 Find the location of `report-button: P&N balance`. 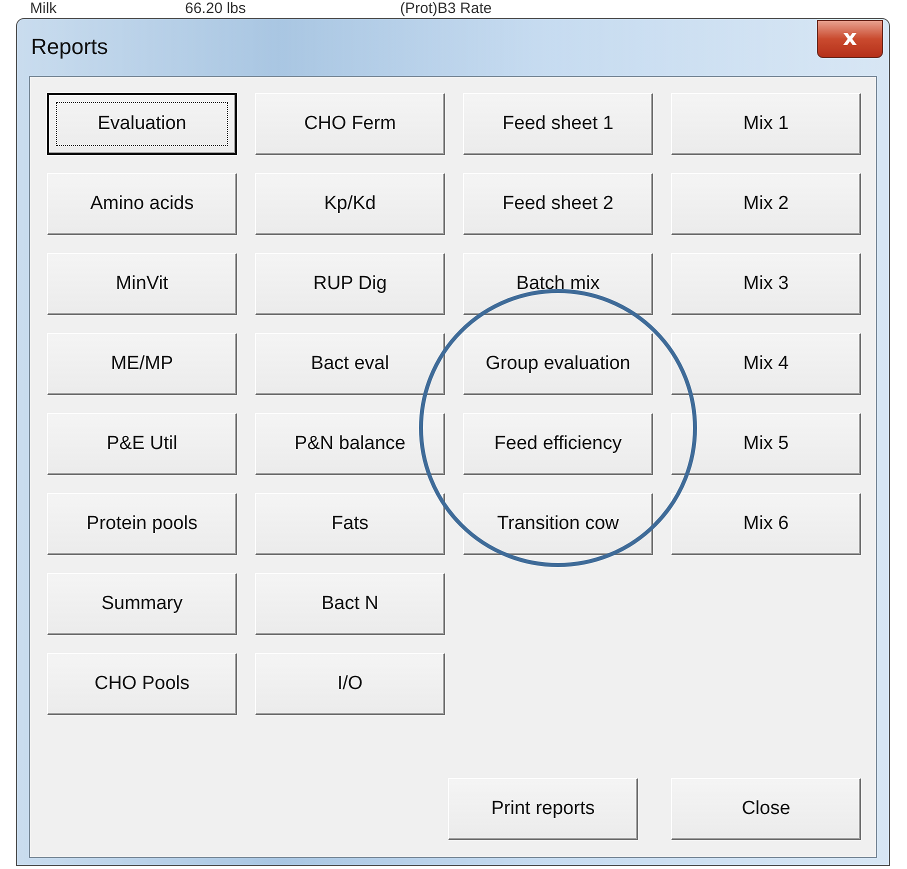

report-button: P&N balance is located at coordinates (350, 444).